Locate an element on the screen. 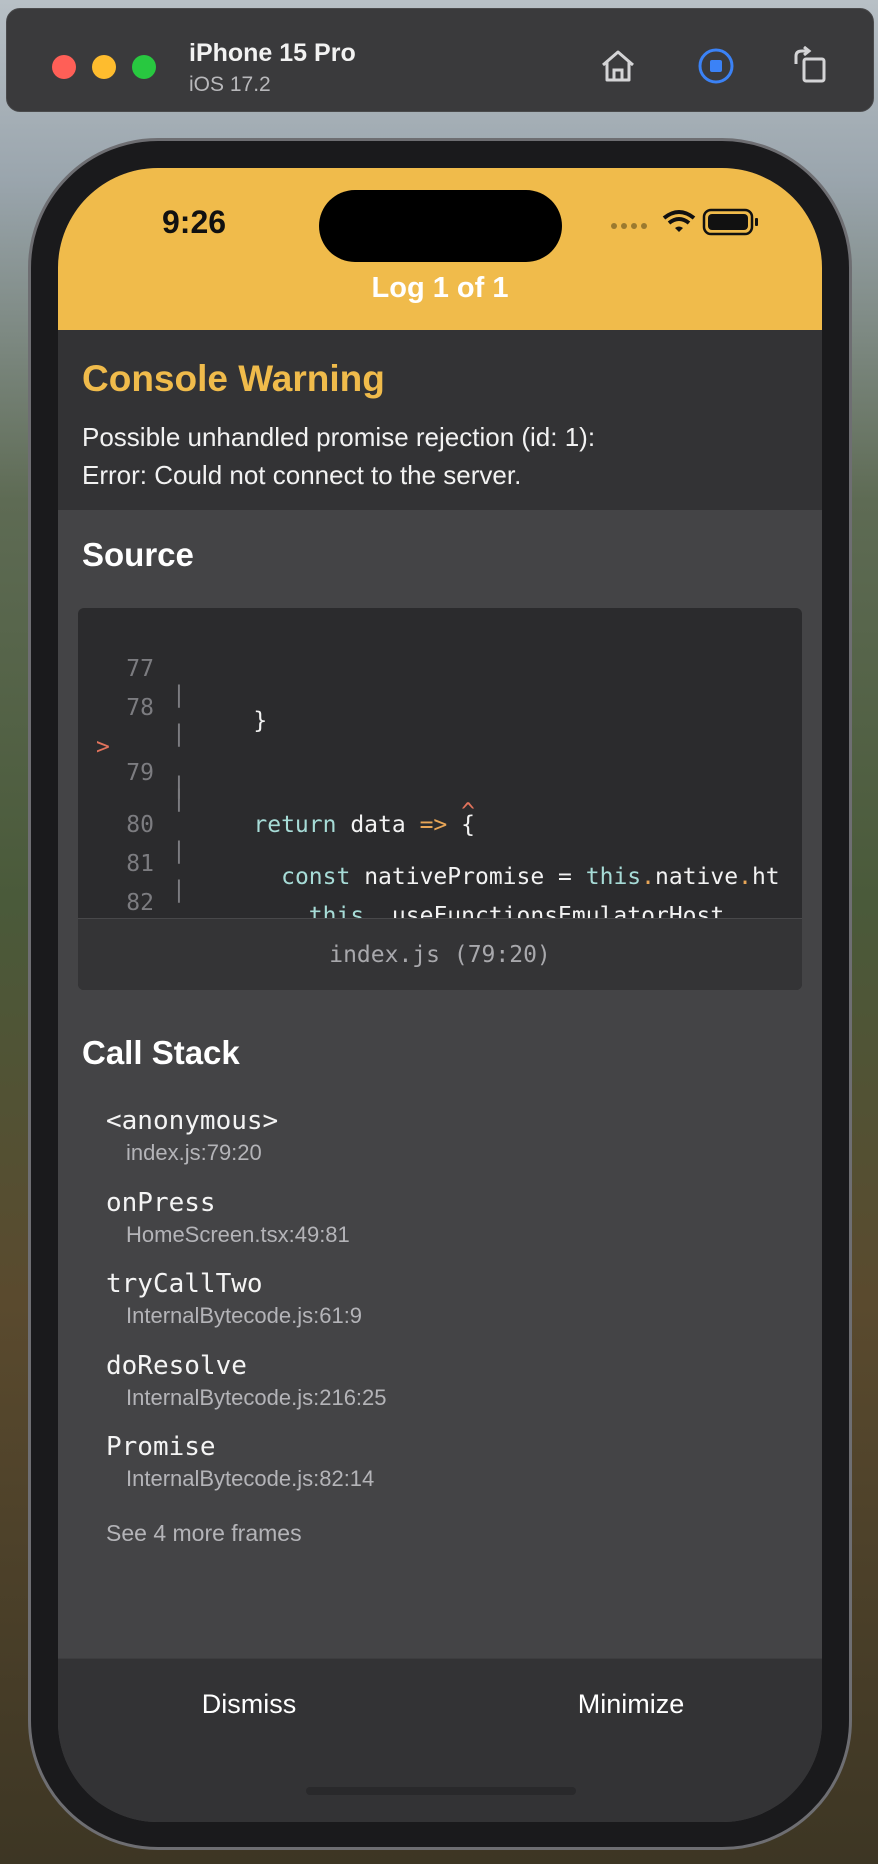  home-icon is located at coordinates (618, 66).